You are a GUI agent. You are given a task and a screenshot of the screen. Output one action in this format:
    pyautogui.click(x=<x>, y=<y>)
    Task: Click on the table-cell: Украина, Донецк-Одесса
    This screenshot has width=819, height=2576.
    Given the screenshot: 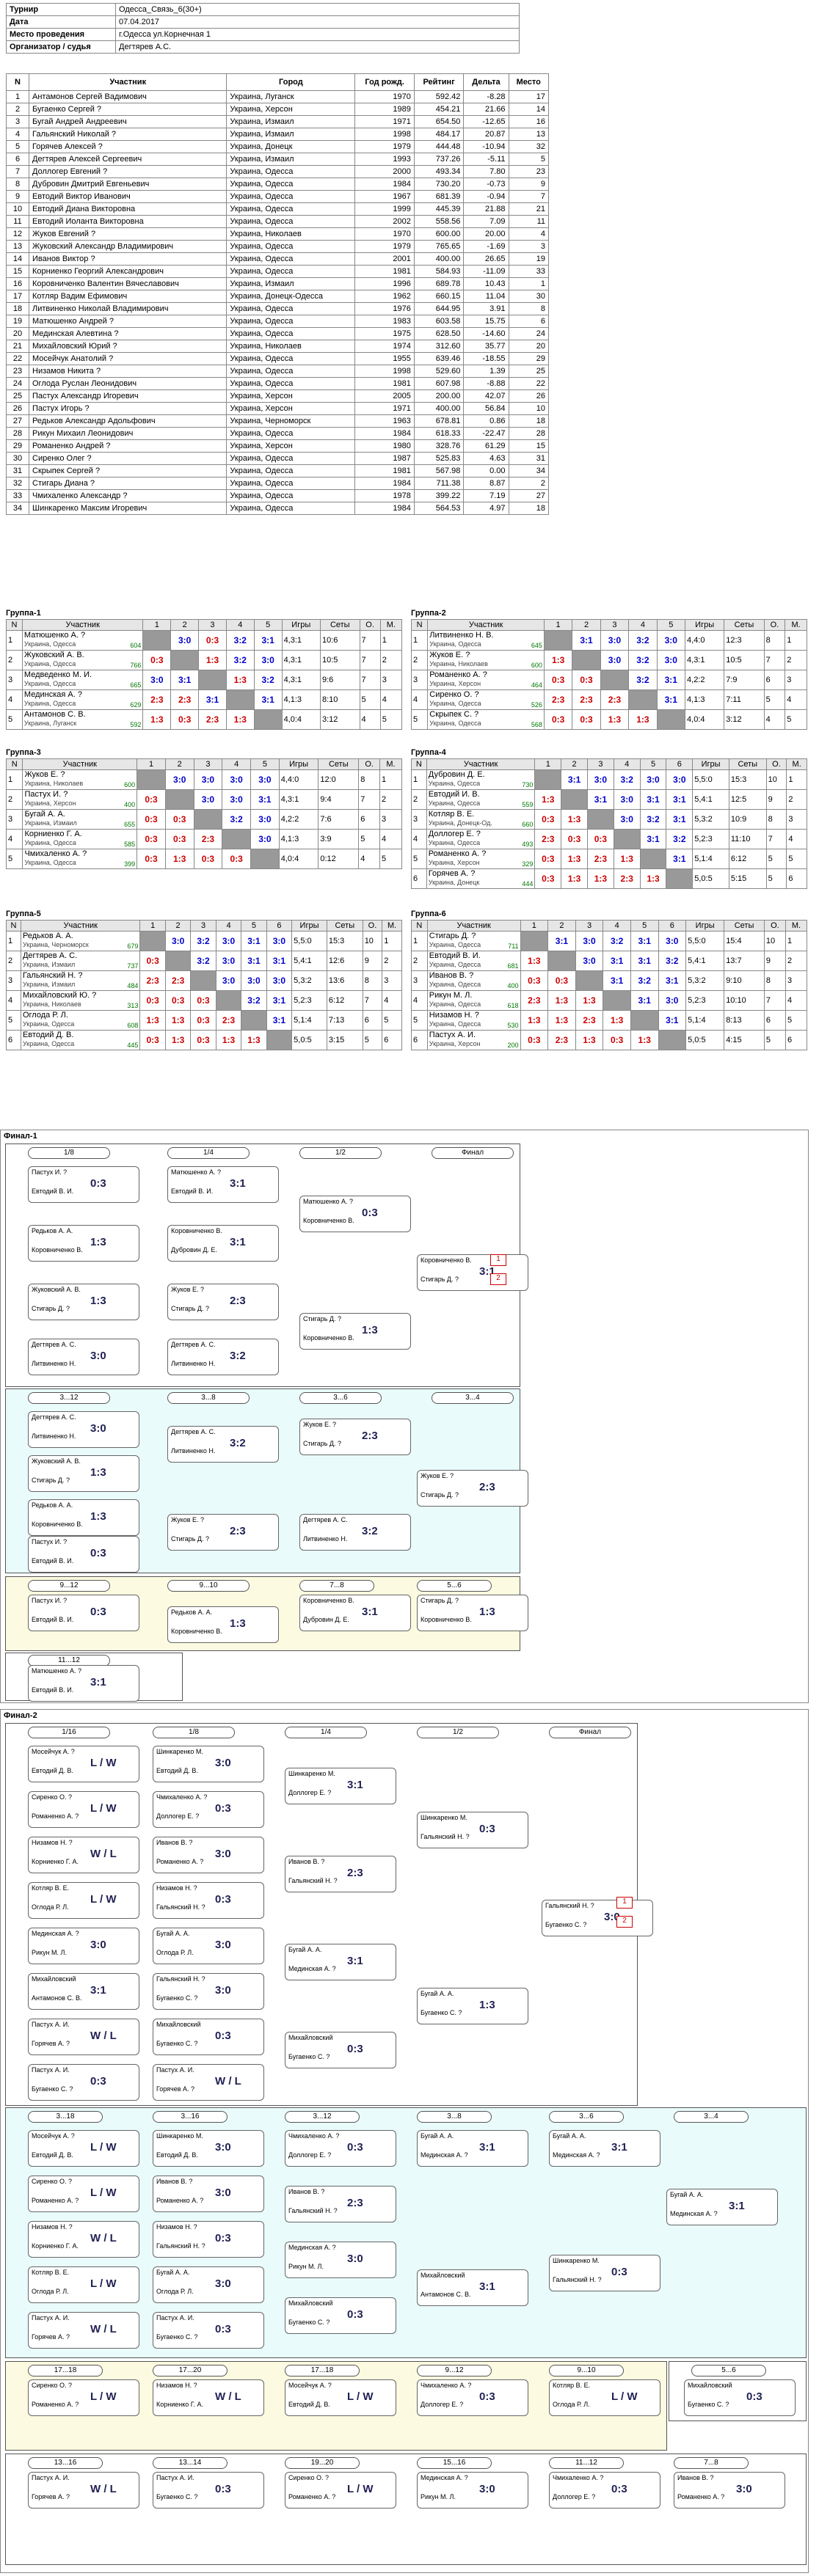 What is the action you would take?
    pyautogui.click(x=291, y=296)
    